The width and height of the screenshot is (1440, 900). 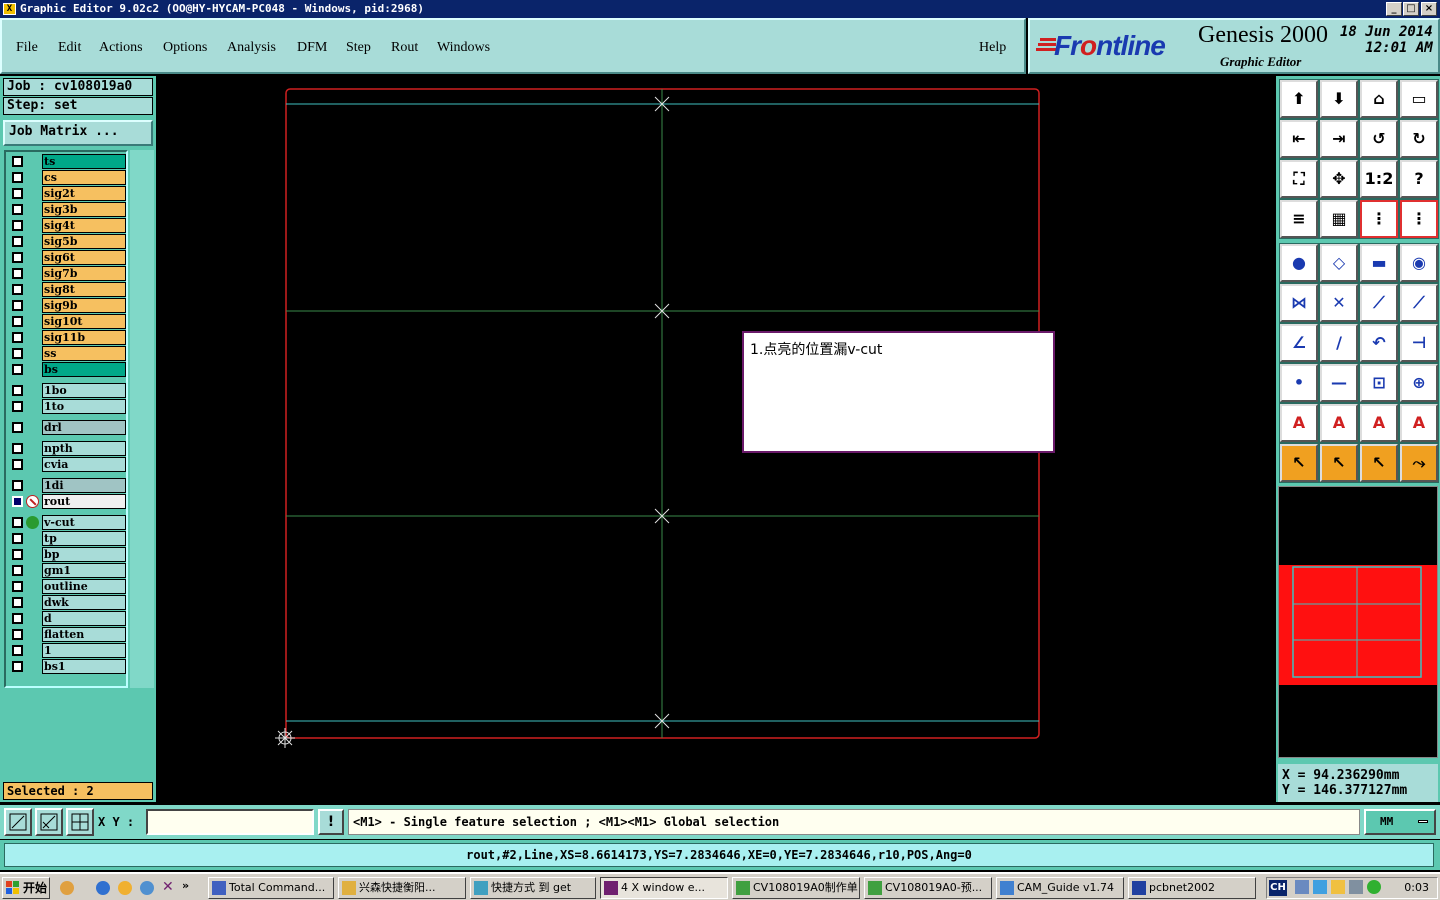 What do you see at coordinates (1299, 343) in the screenshot?
I see `angle-icon: ∠` at bounding box center [1299, 343].